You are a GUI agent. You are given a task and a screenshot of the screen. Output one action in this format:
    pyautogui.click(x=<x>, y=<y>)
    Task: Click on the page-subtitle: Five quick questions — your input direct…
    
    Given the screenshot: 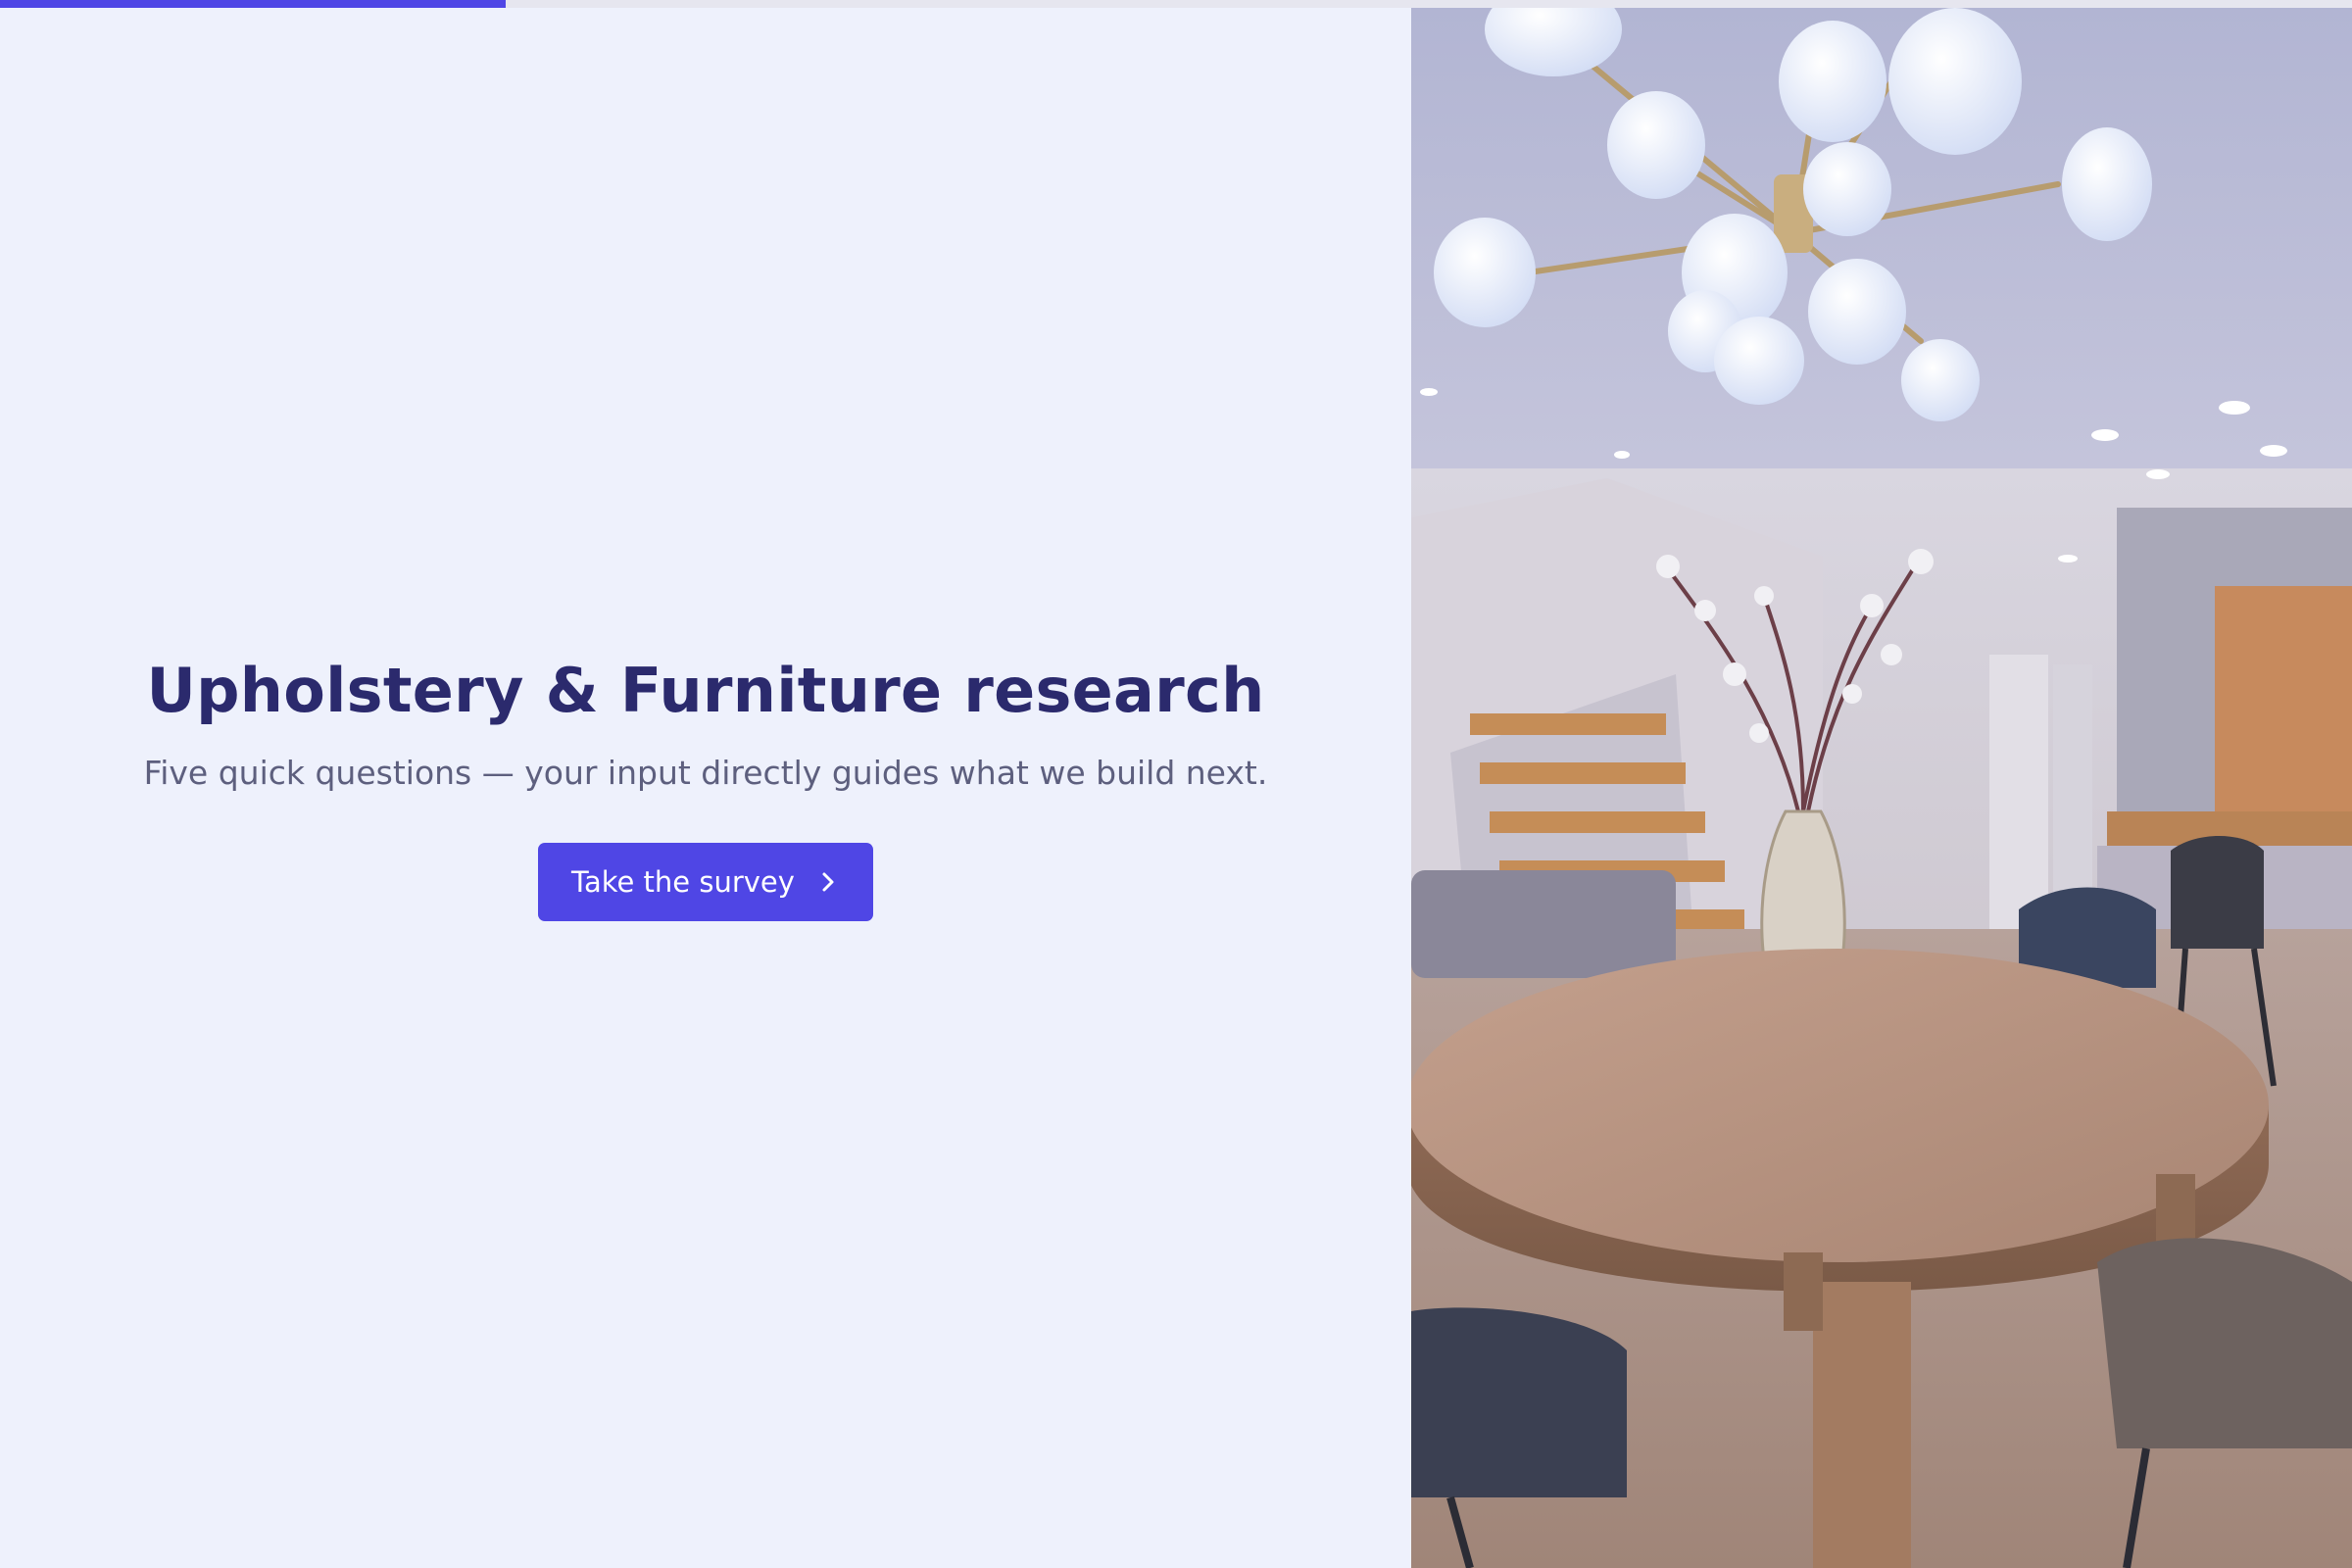 What is the action you would take?
    pyautogui.click(x=705, y=773)
    